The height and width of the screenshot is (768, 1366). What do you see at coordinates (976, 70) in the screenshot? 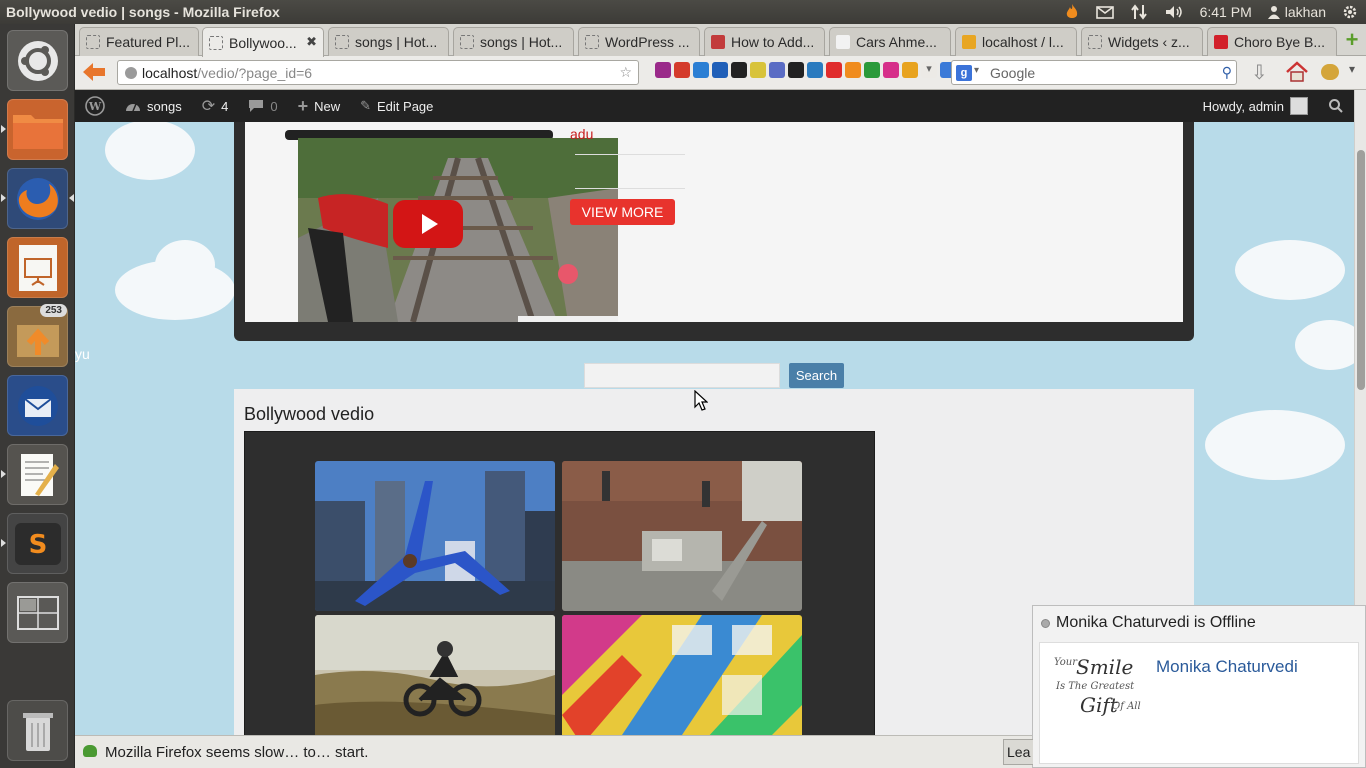
I see `engine-dropdown-icon: ▾` at bounding box center [976, 70].